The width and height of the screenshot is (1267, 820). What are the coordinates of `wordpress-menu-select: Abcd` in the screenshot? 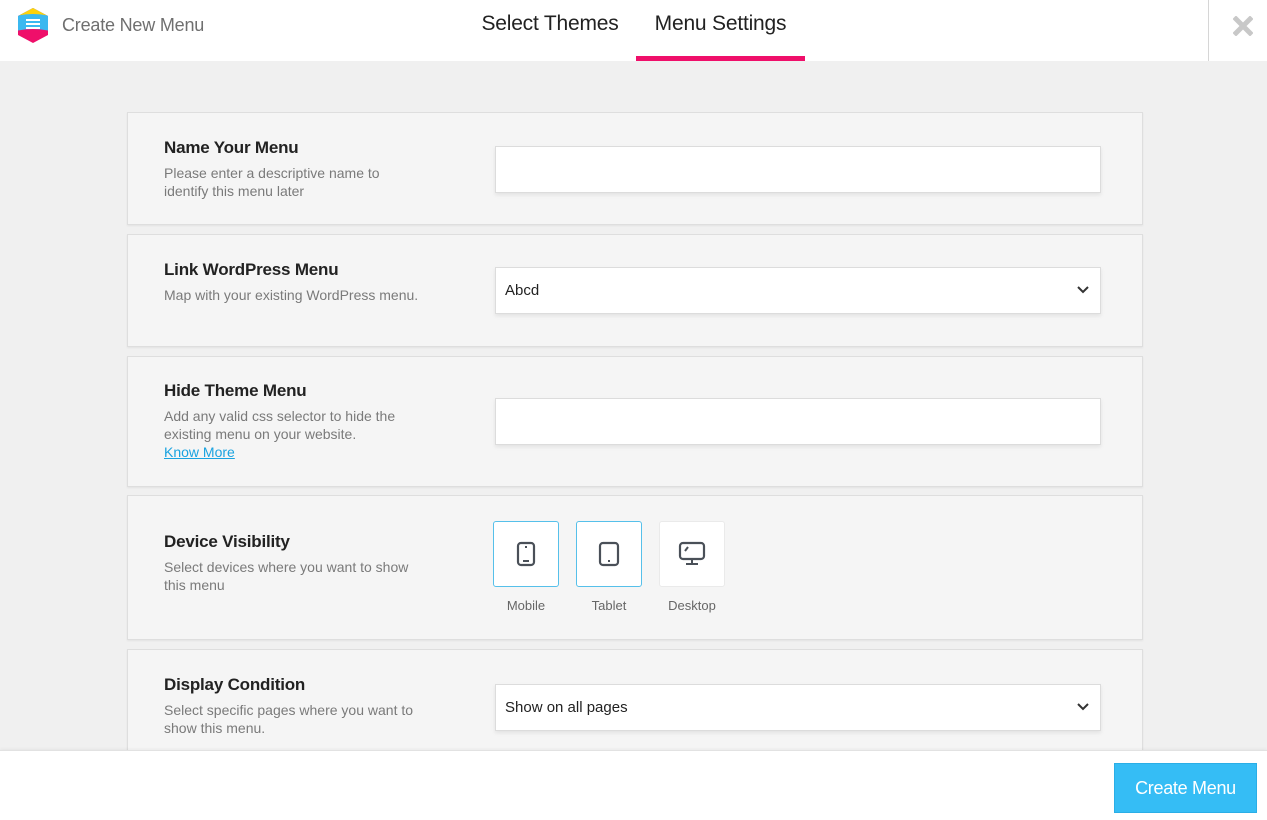 It's located at (798, 290).